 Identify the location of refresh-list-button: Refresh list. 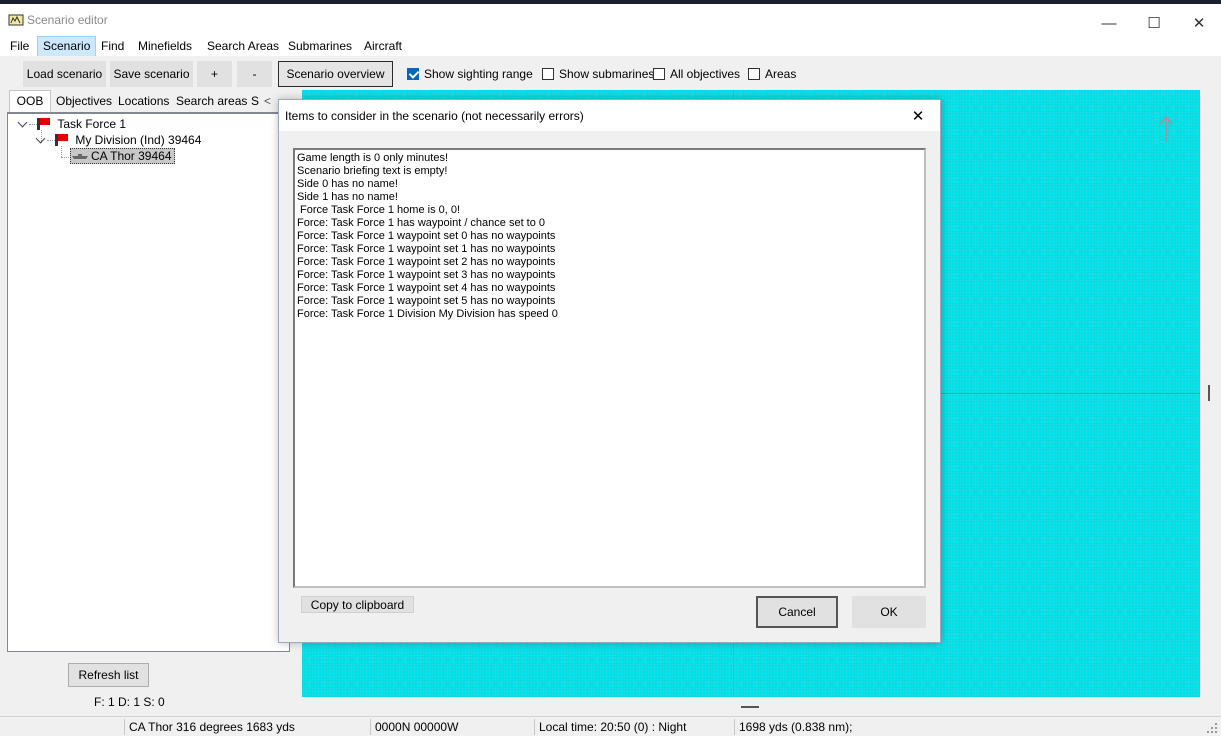
(108, 675).